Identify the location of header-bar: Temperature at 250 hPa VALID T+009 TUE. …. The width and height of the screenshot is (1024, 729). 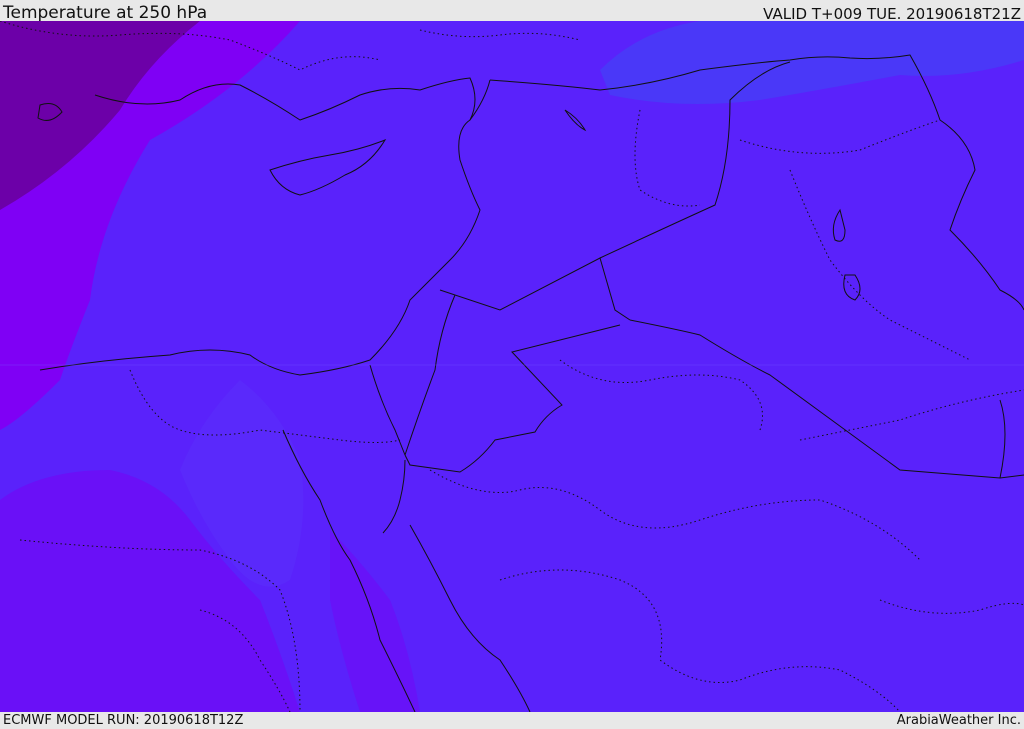
(512, 11).